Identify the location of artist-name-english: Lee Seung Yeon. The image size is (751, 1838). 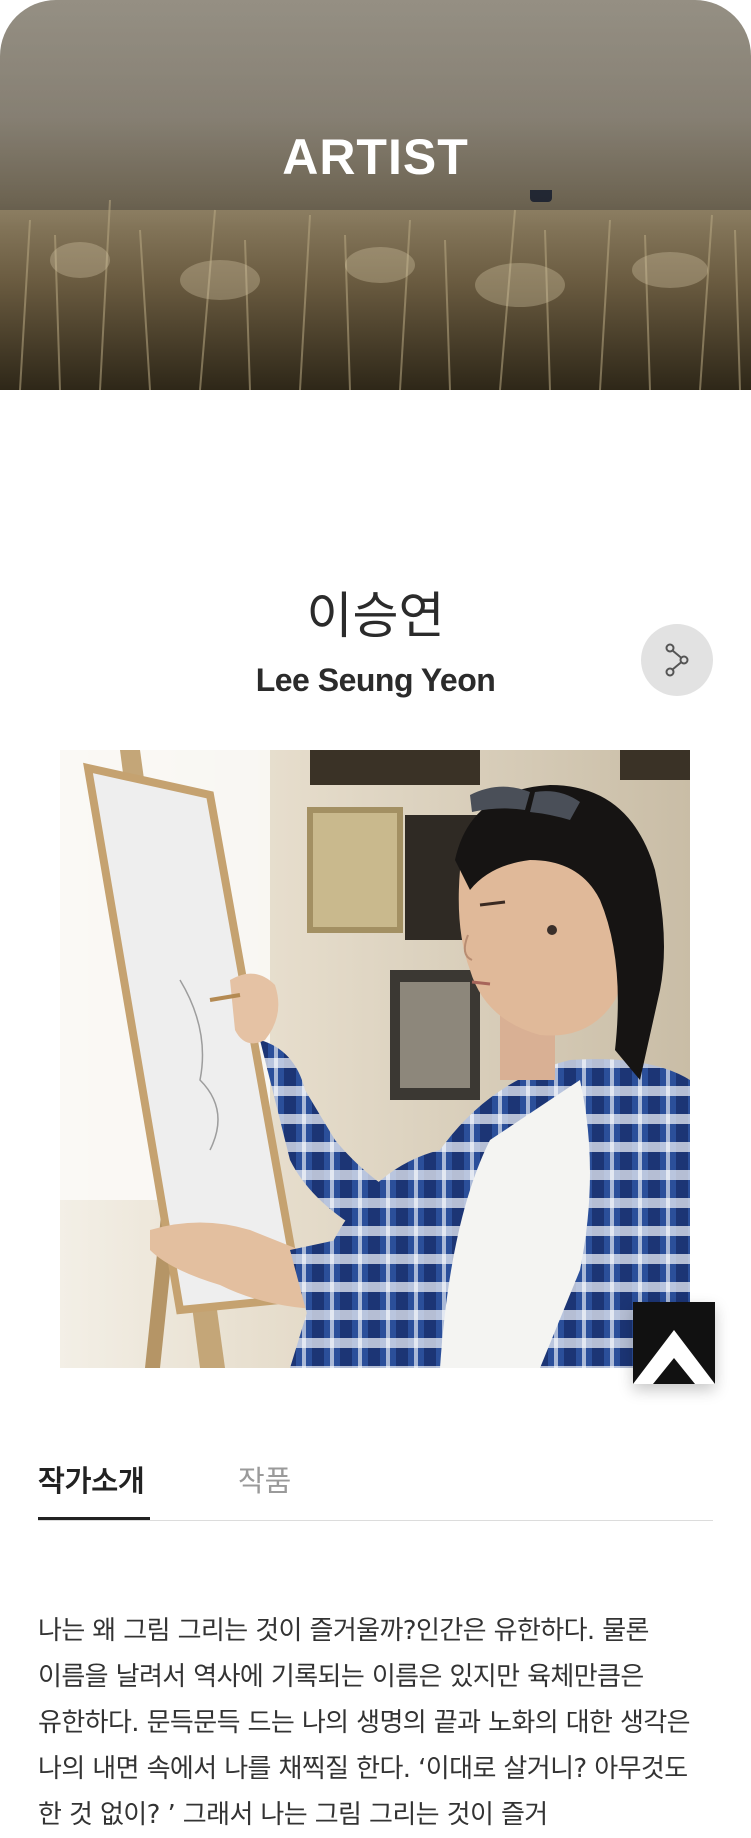
(375, 680).